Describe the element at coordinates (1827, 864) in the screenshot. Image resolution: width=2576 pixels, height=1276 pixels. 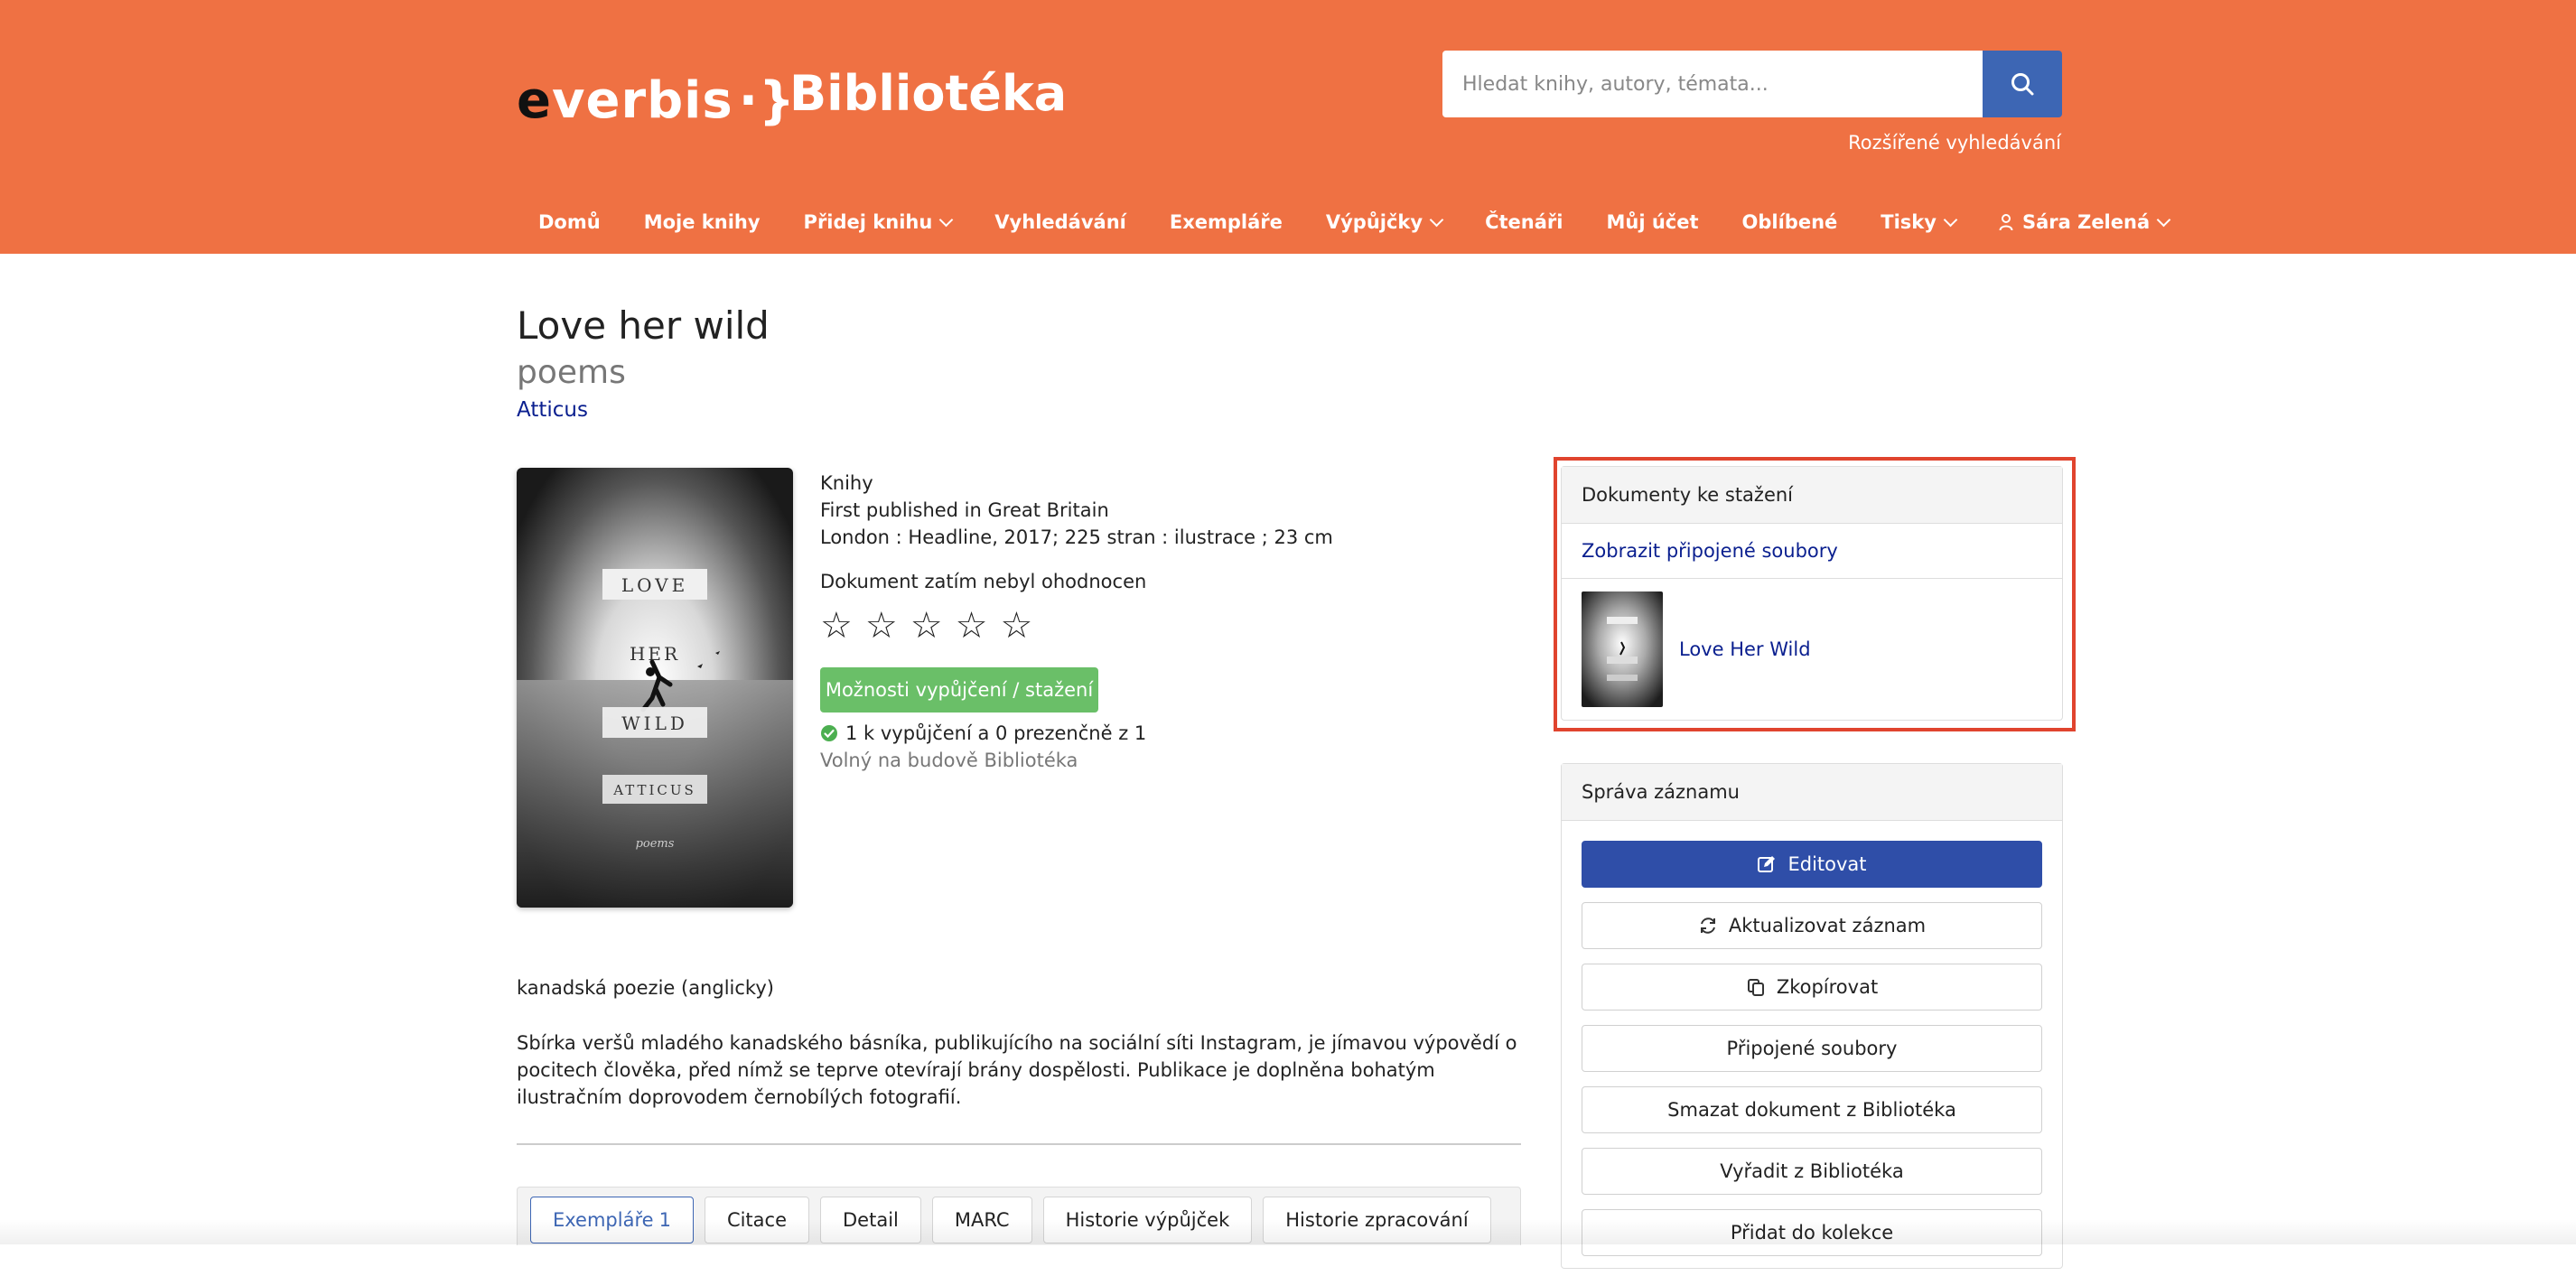
I see `button-label: Editovat` at that location.